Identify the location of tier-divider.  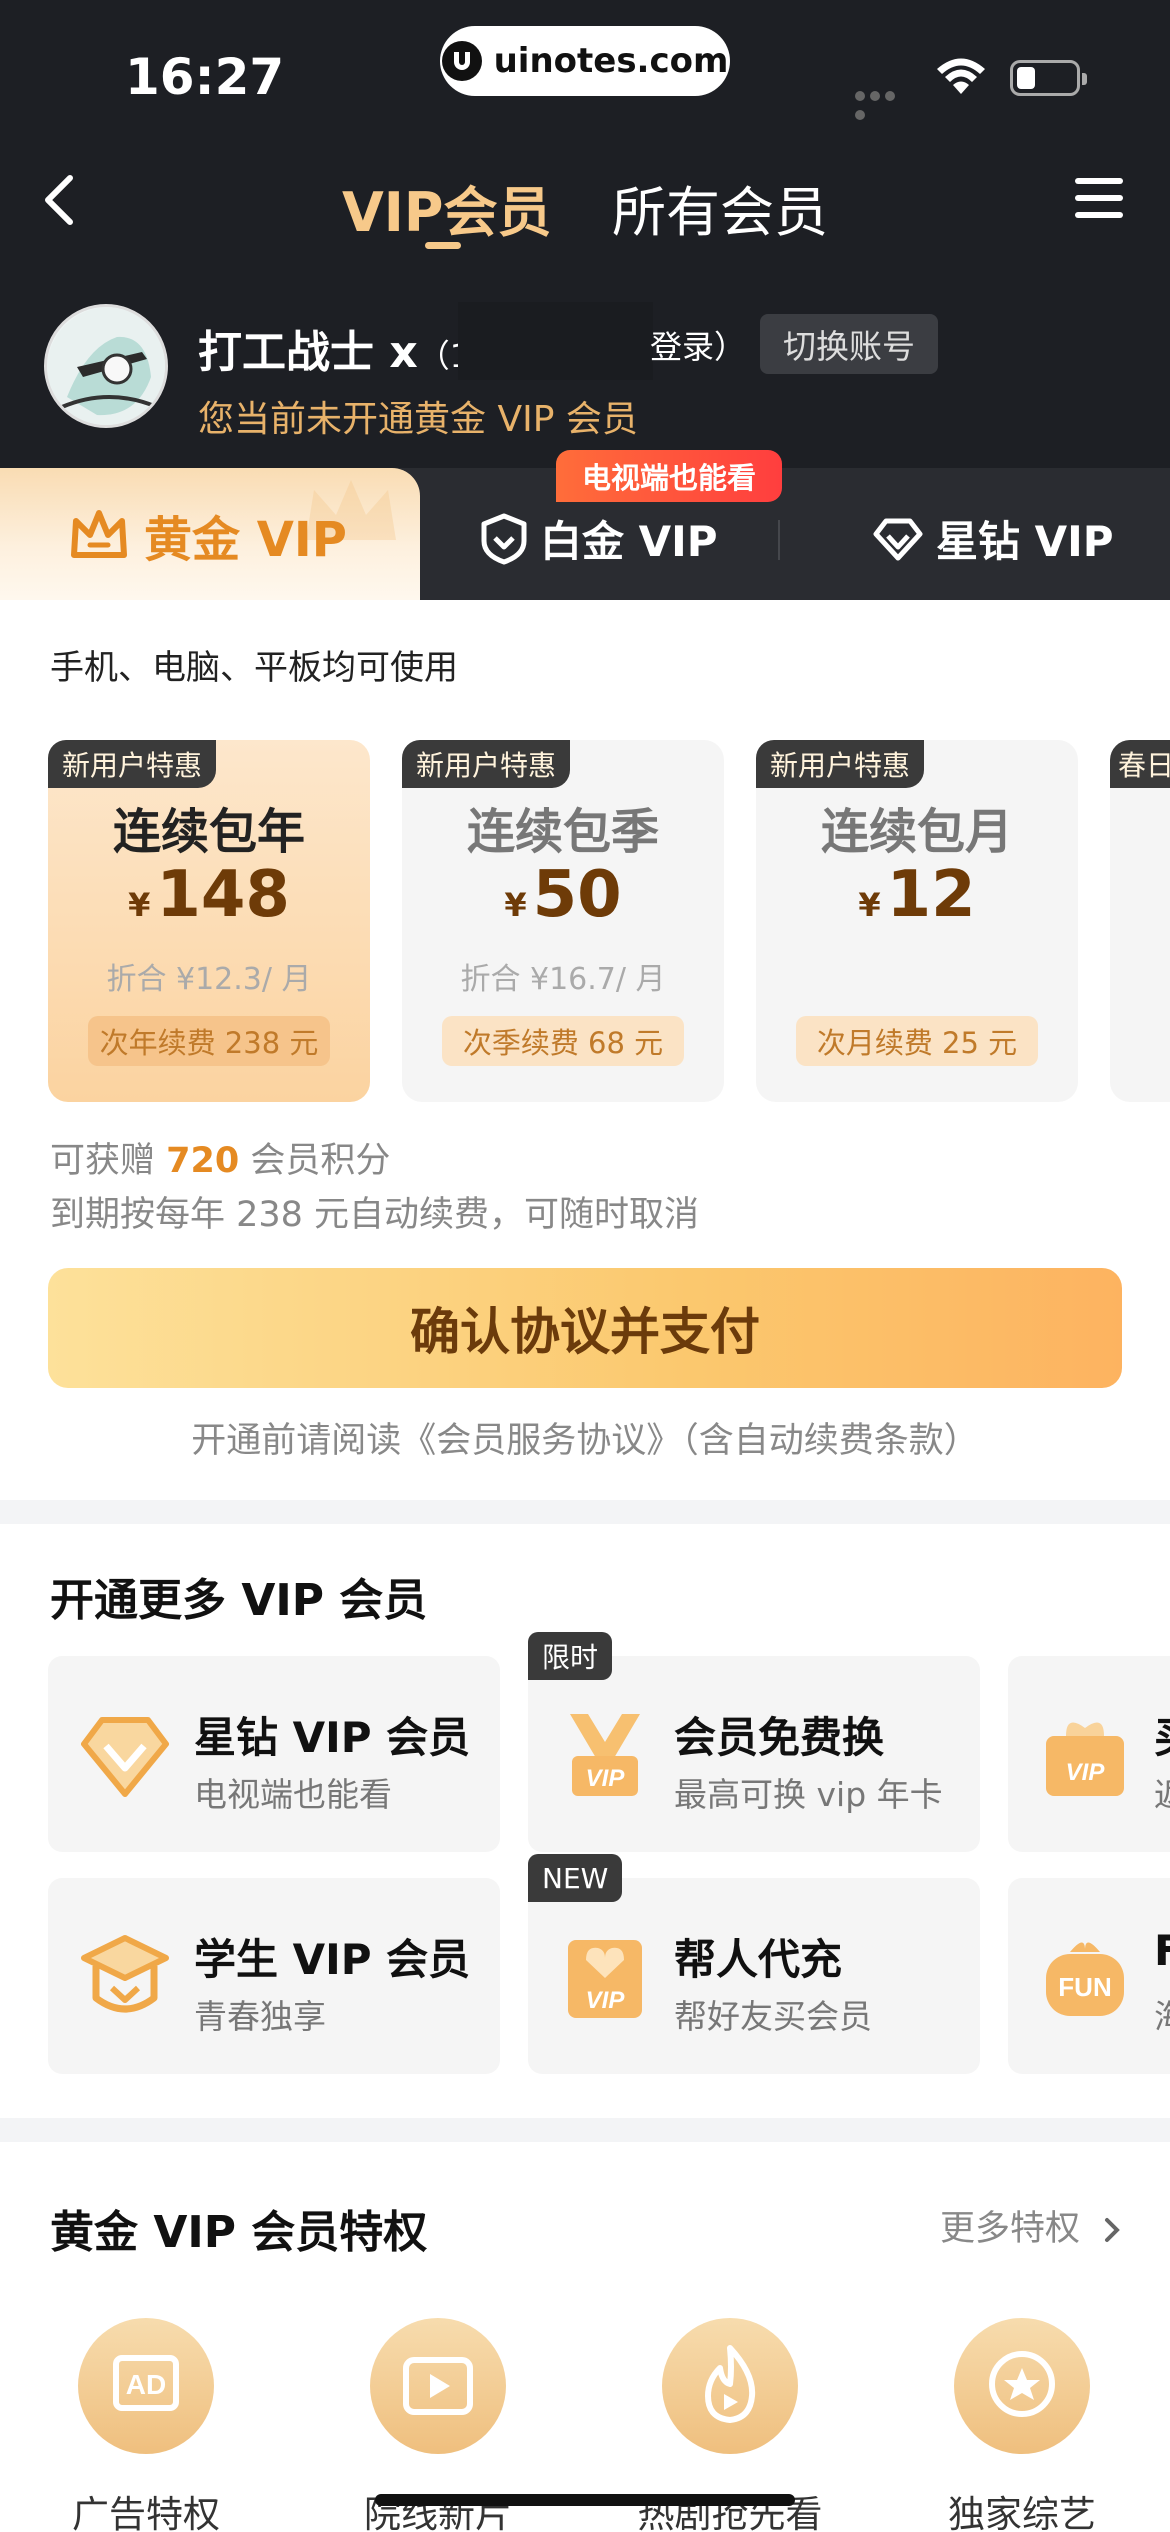
(779, 540).